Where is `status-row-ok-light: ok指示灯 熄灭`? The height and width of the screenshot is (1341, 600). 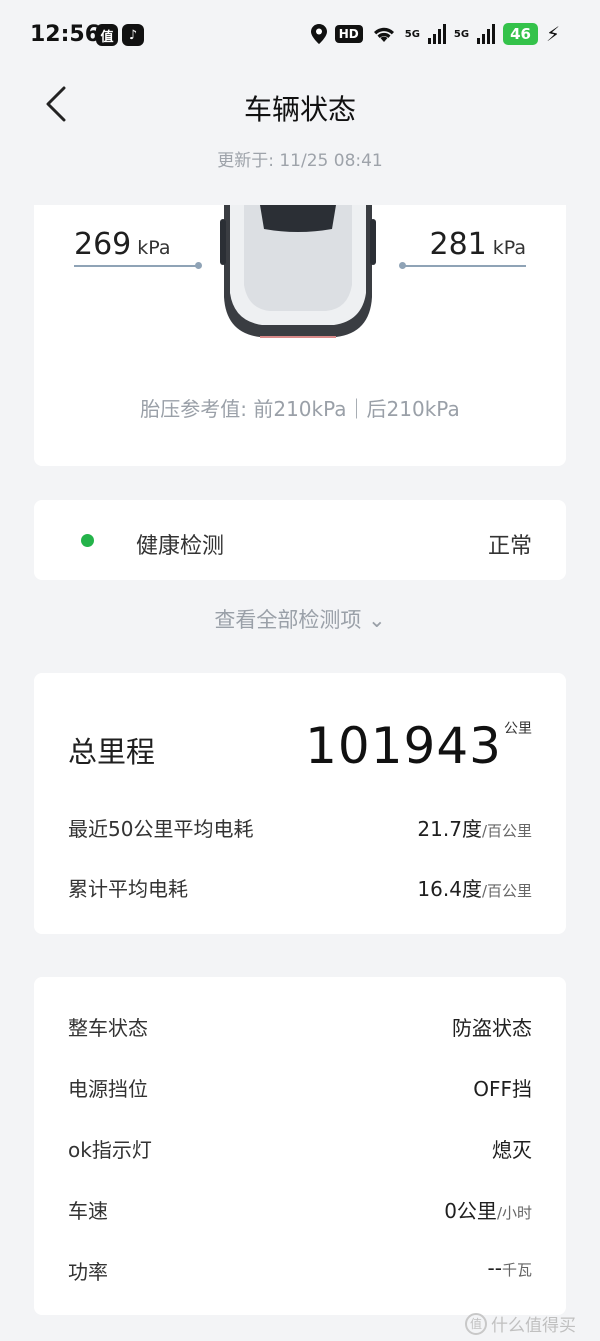 status-row-ok-light: ok指示灯 熄灭 is located at coordinates (300, 1149).